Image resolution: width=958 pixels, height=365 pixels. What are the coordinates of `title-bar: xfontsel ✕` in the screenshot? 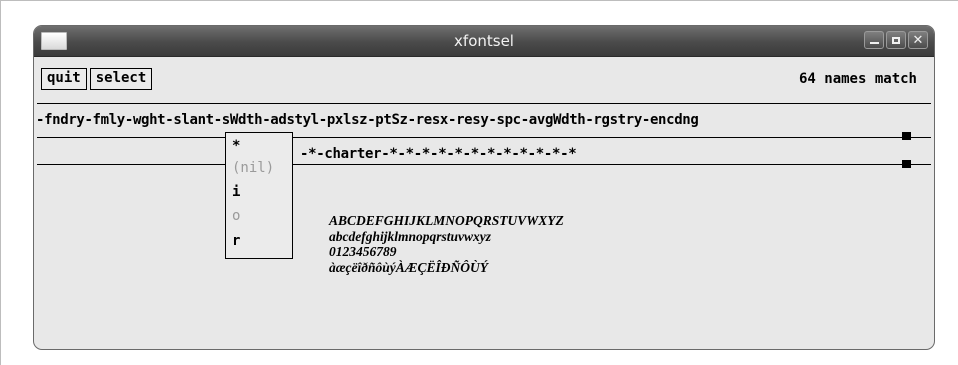 It's located at (484, 41).